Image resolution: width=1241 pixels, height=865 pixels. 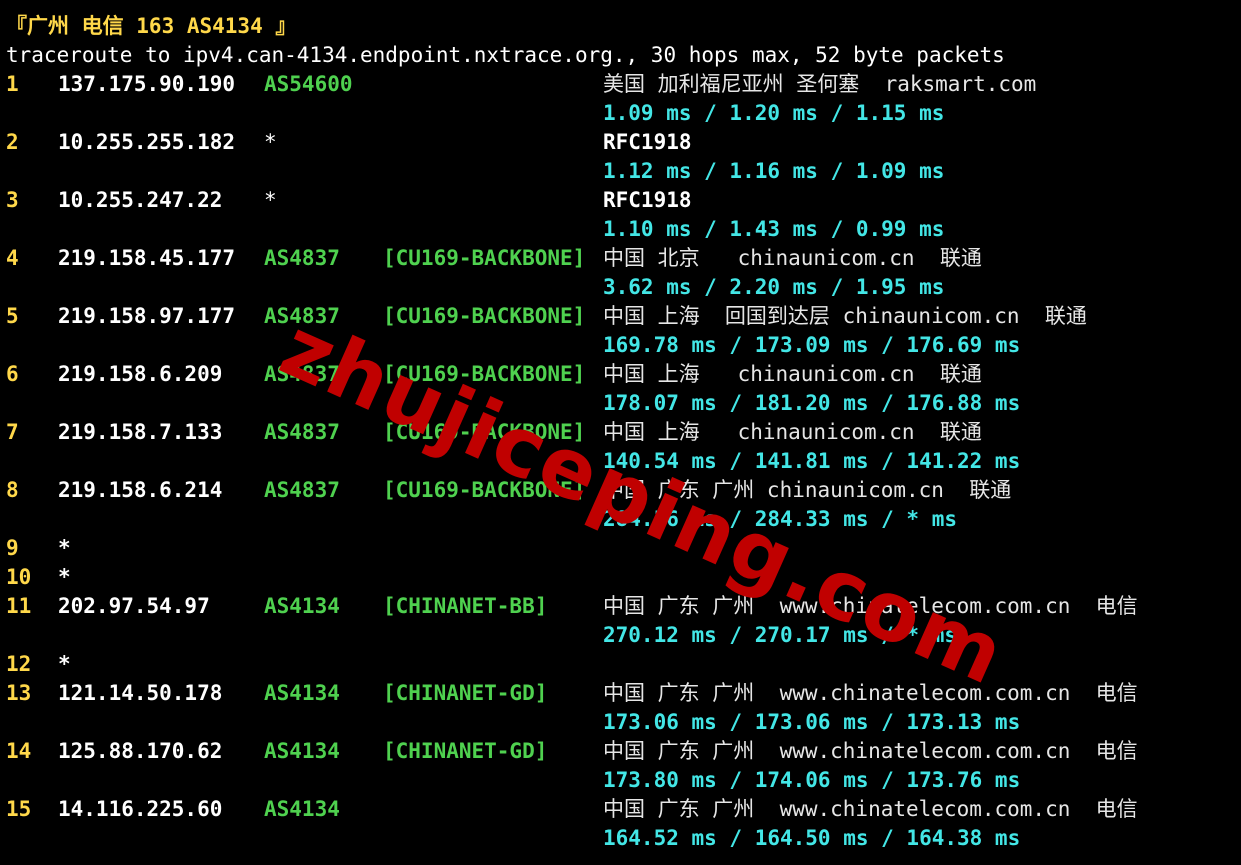 What do you see at coordinates (812, 461) in the screenshot?
I see `hop-rtt: 140.54 ms / 141.81 ms / 141.22 ms` at bounding box center [812, 461].